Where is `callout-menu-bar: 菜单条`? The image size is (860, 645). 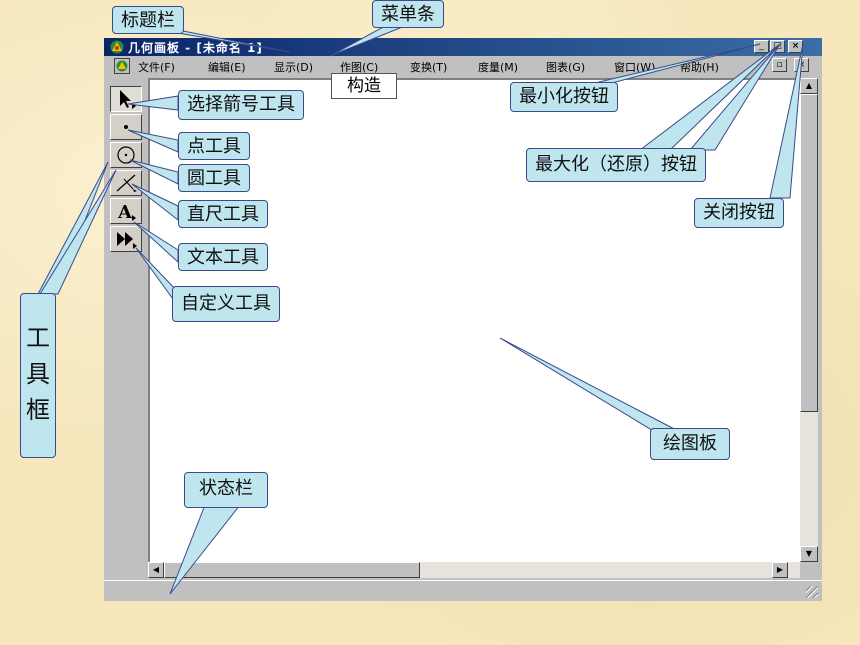 callout-menu-bar: 菜单条 is located at coordinates (408, 14).